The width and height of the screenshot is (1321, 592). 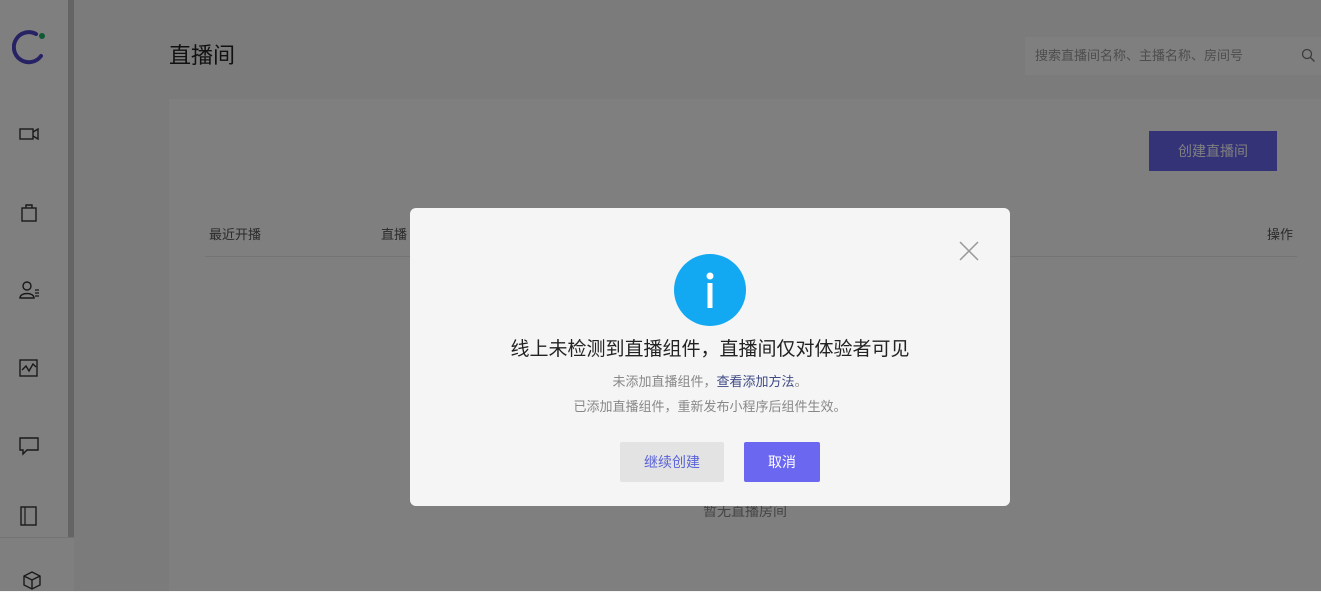 I want to click on line1-prefix: 未添加直播组件，, so click(x=664, y=382).